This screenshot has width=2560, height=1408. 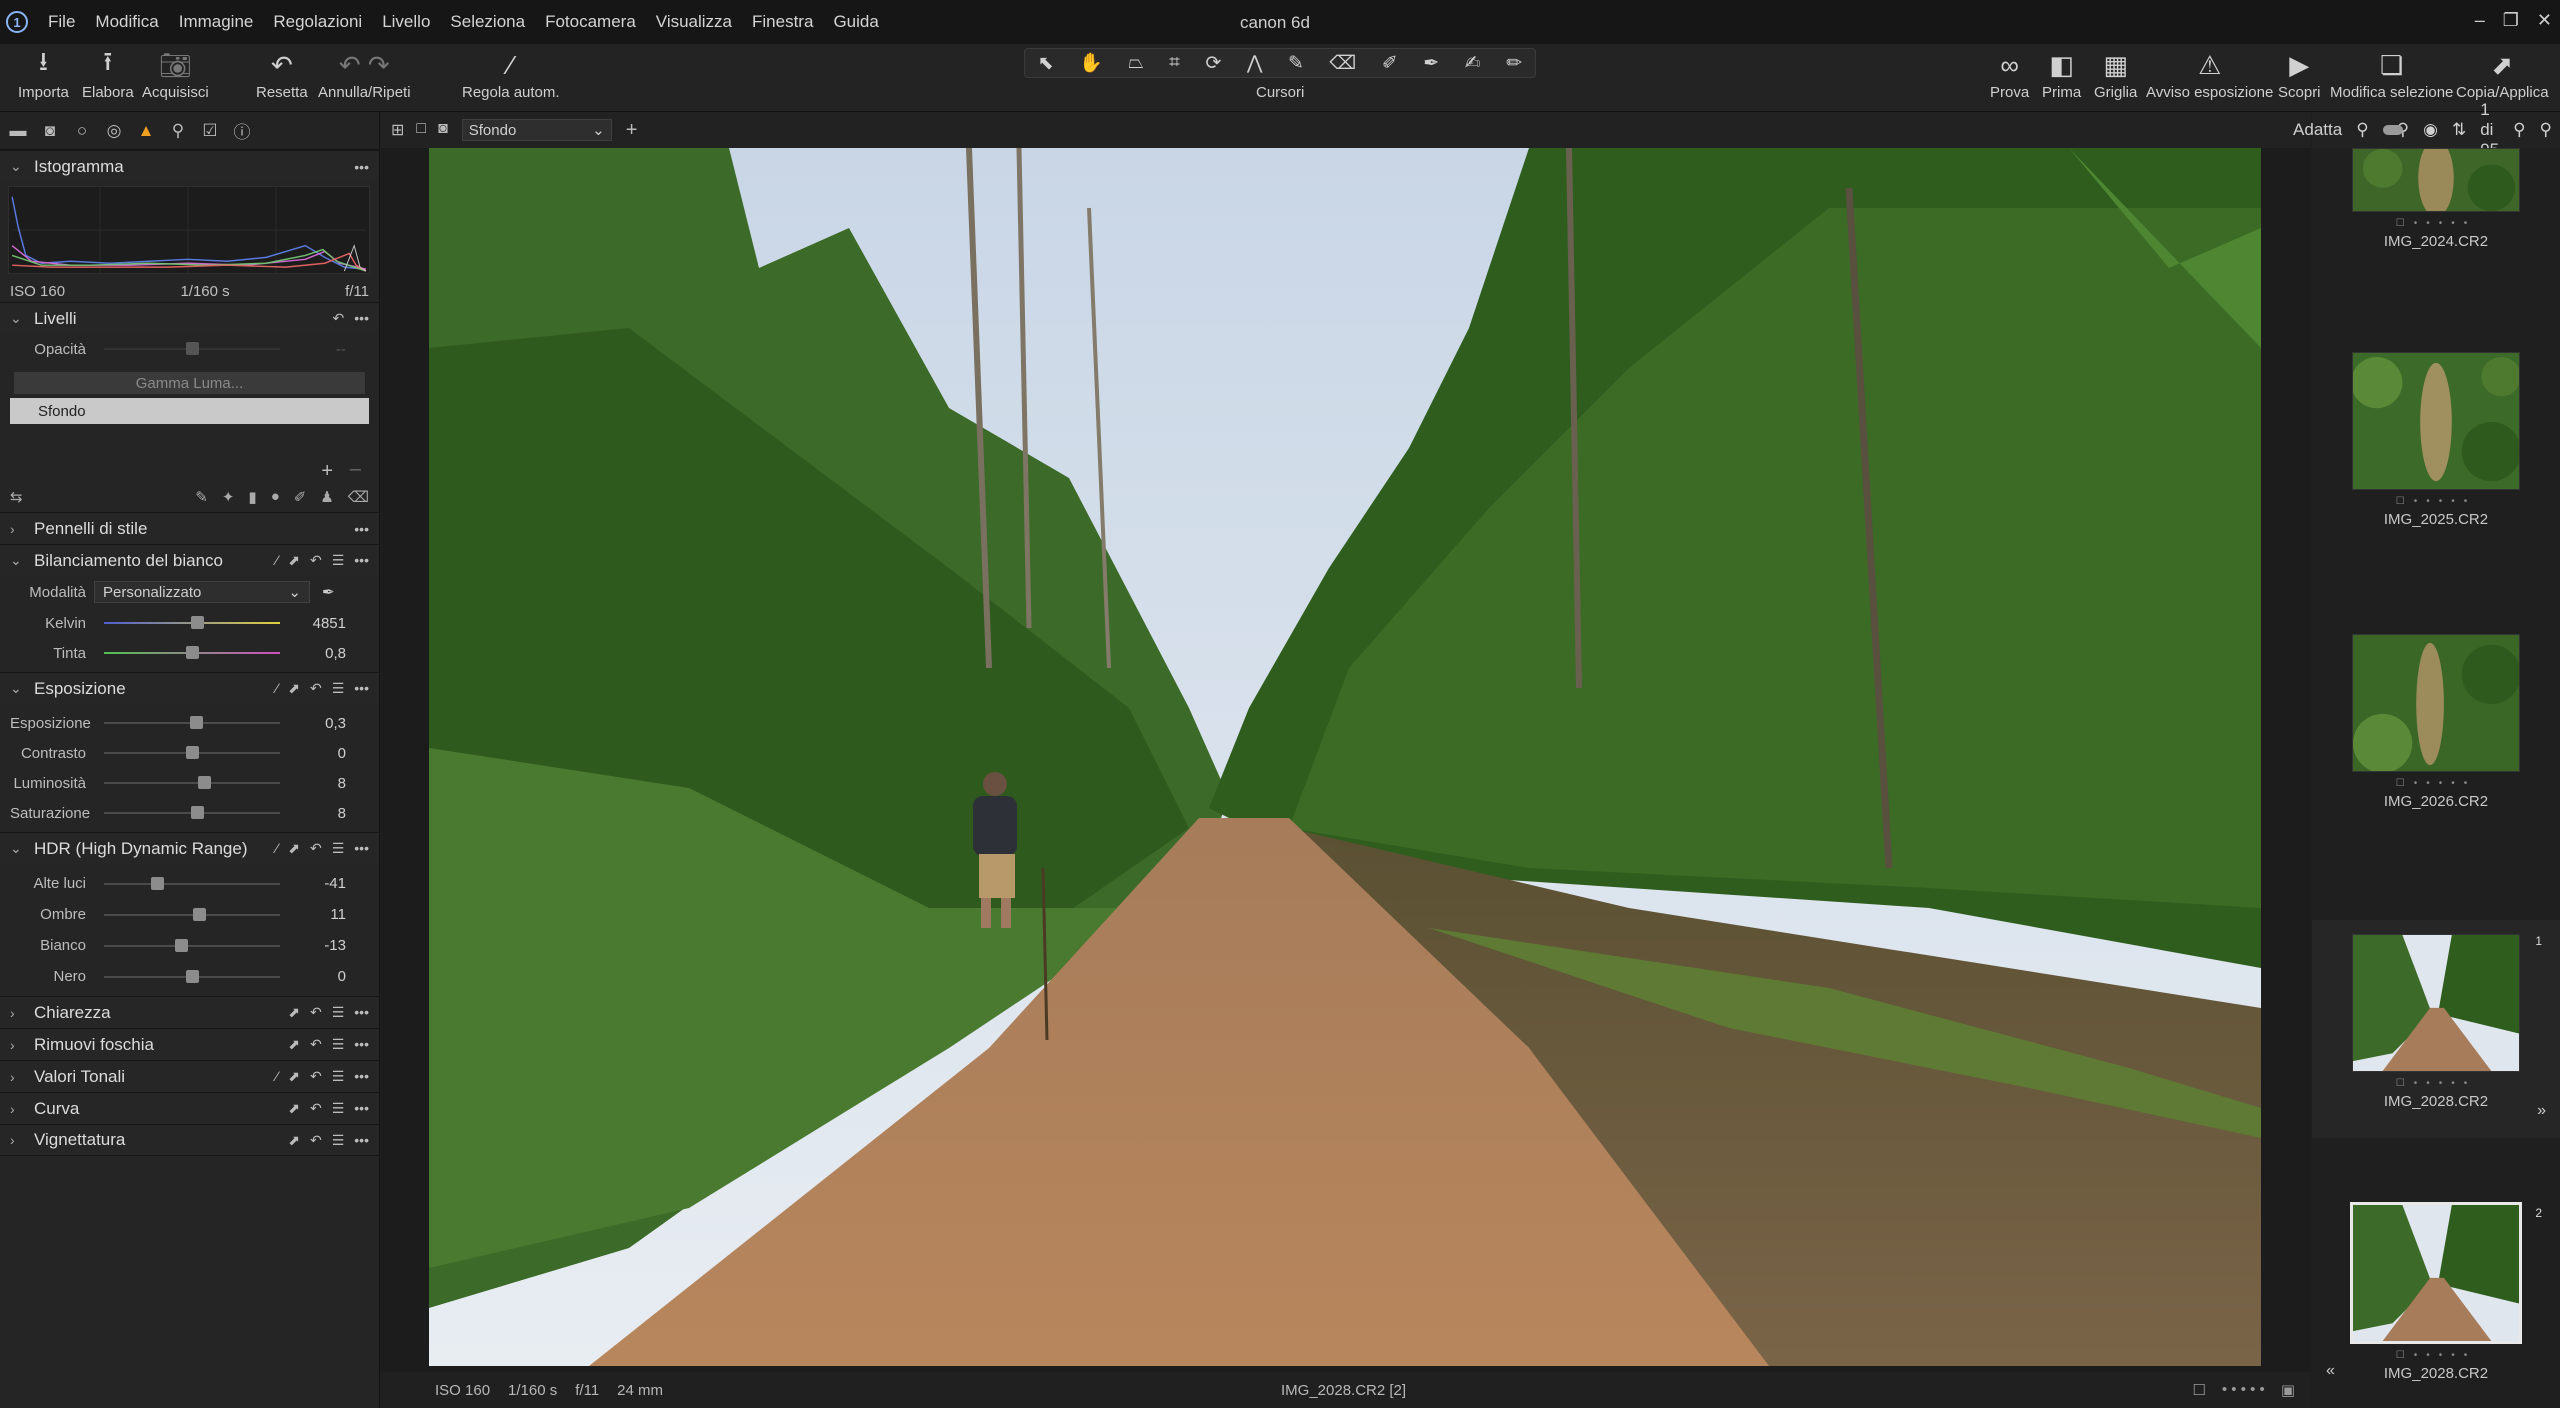 What do you see at coordinates (43, 73) in the screenshot?
I see `import-button: ⭳ Importa` at bounding box center [43, 73].